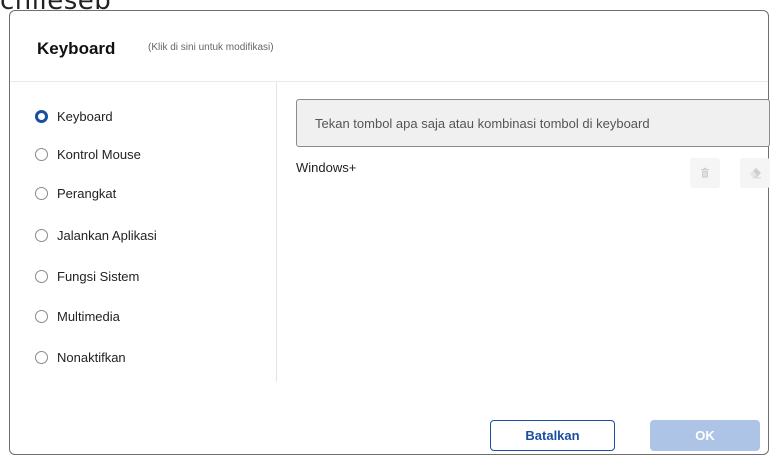 This screenshot has width=777, height=462. I want to click on option-keyboard: Keyboard, so click(74, 116).